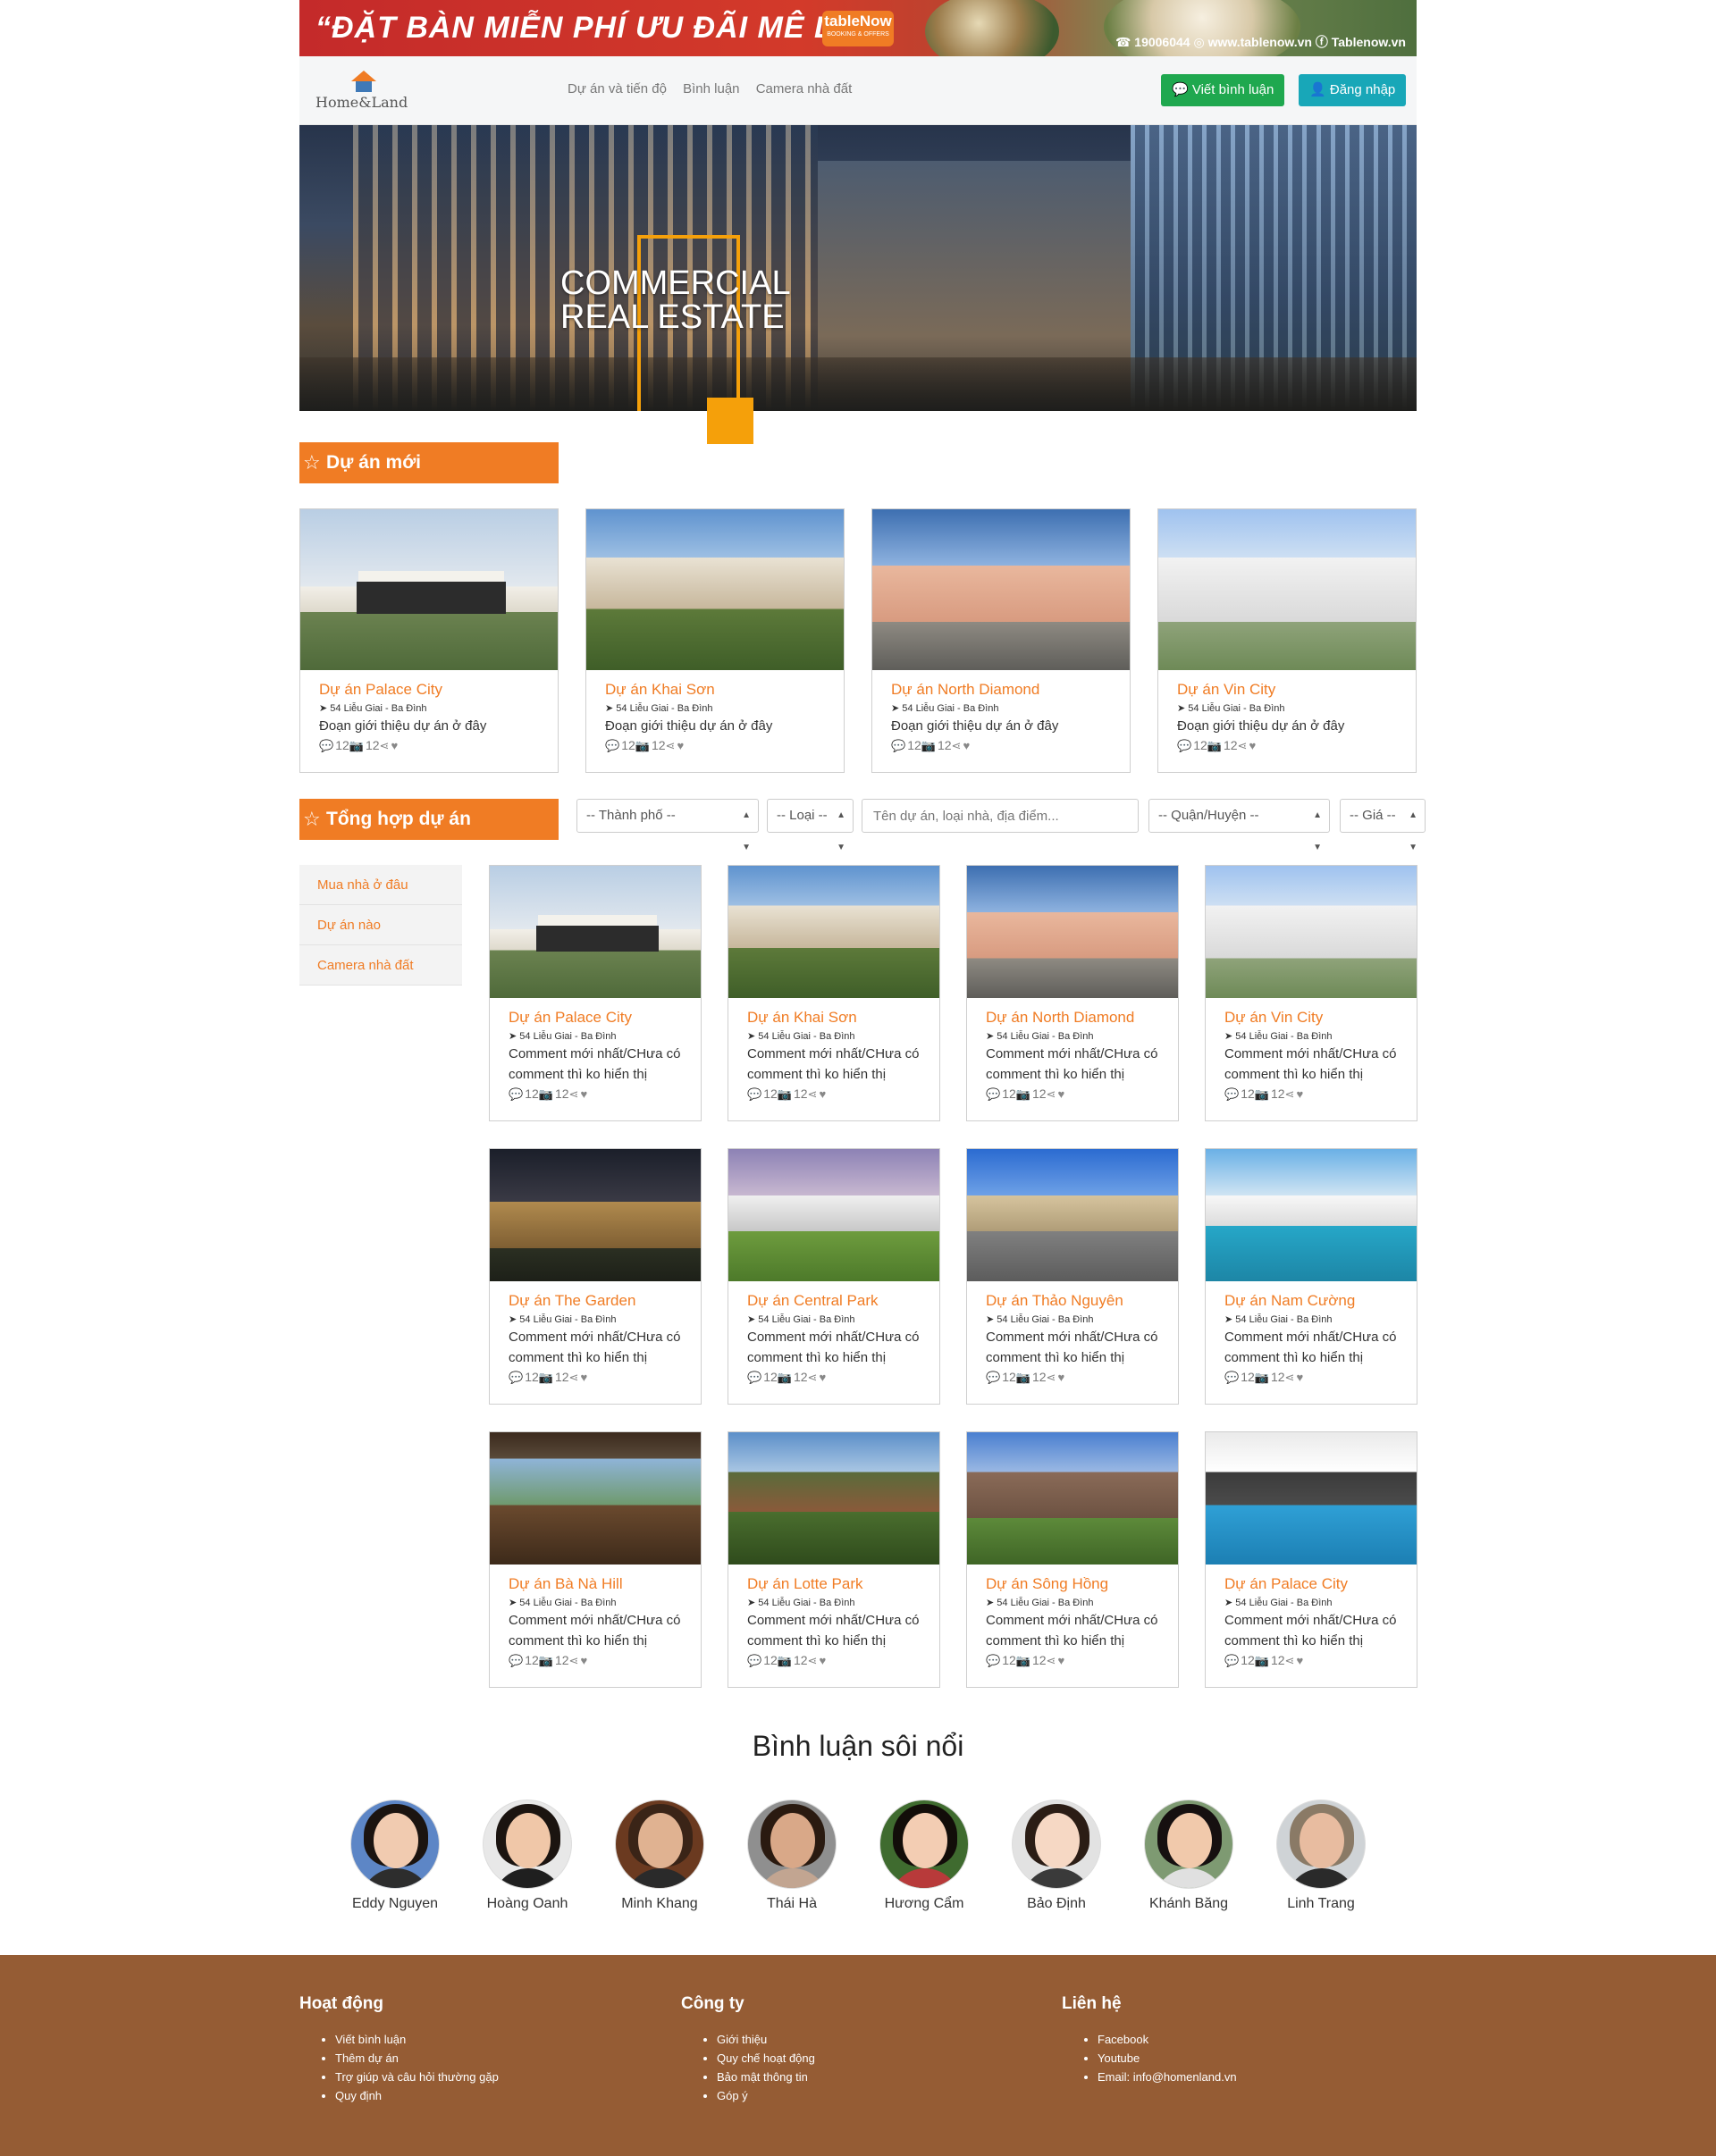 Image resolution: width=1716 pixels, height=2156 pixels. What do you see at coordinates (618, 89) in the screenshot?
I see `nav-projects: Dự án và tiến độ` at bounding box center [618, 89].